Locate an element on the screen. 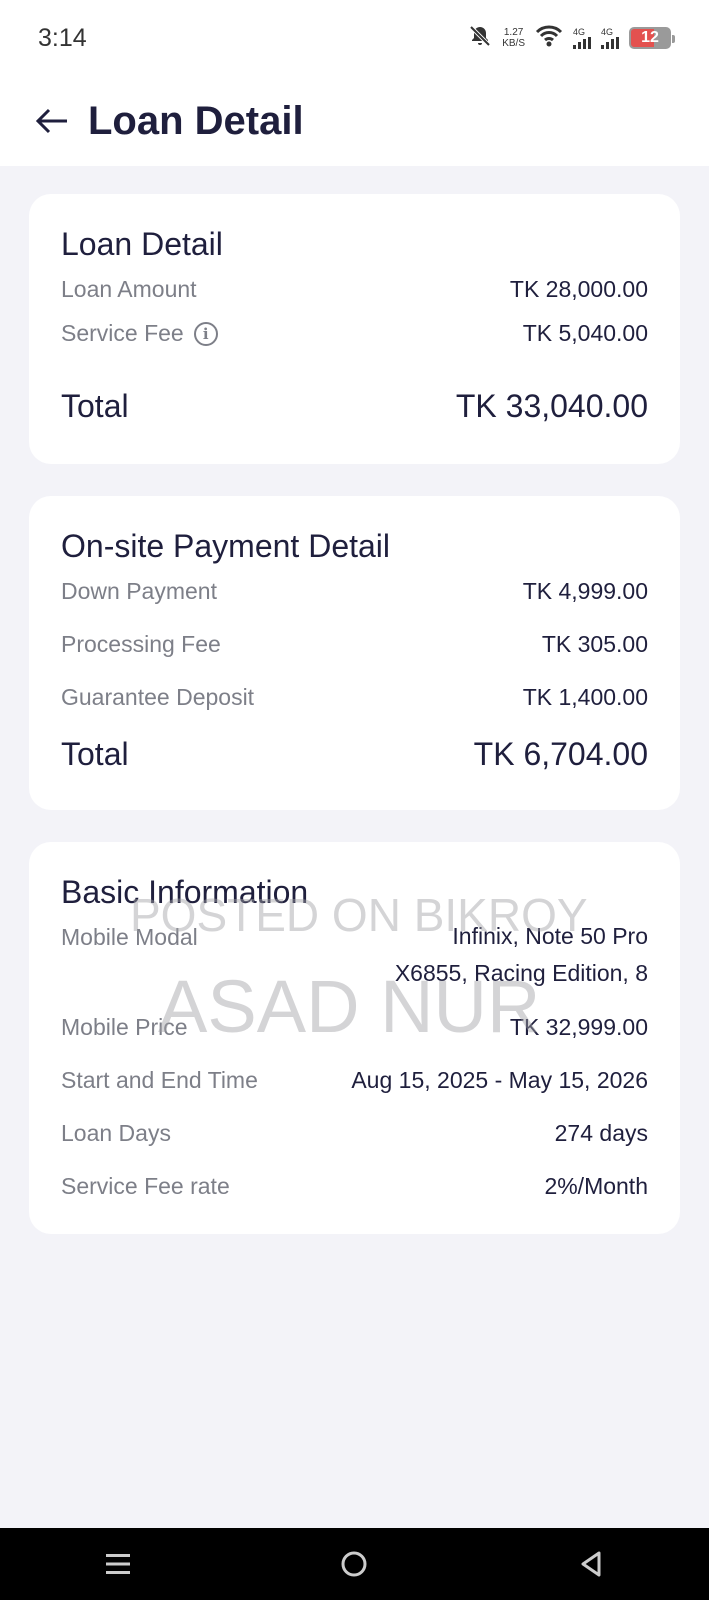  mobile-modal-line2: X6855, Racing Edition, 8 is located at coordinates (521, 973).